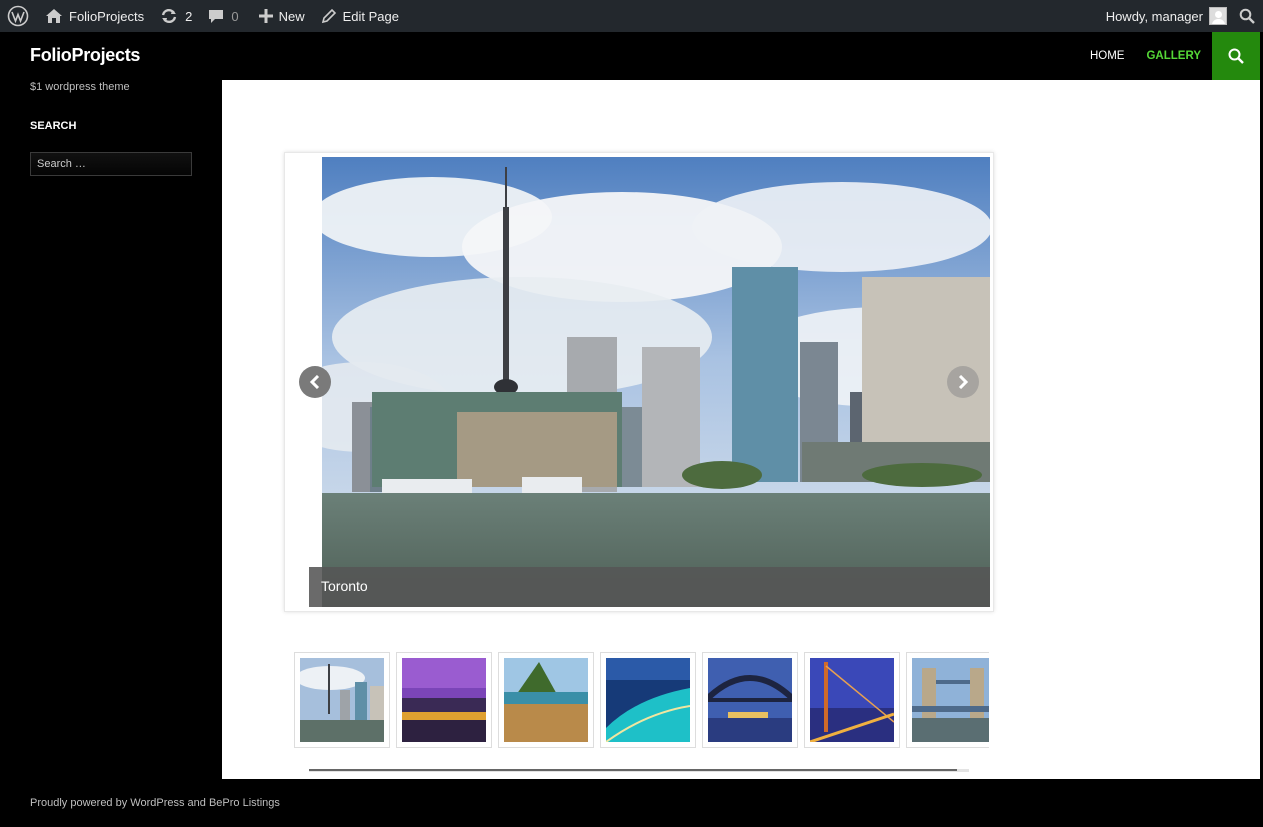  I want to click on wordpress-logo-button, so click(18, 16).